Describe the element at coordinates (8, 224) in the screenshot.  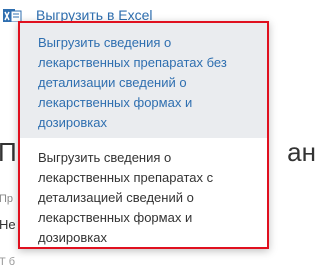
I see `field-value: Не` at that location.